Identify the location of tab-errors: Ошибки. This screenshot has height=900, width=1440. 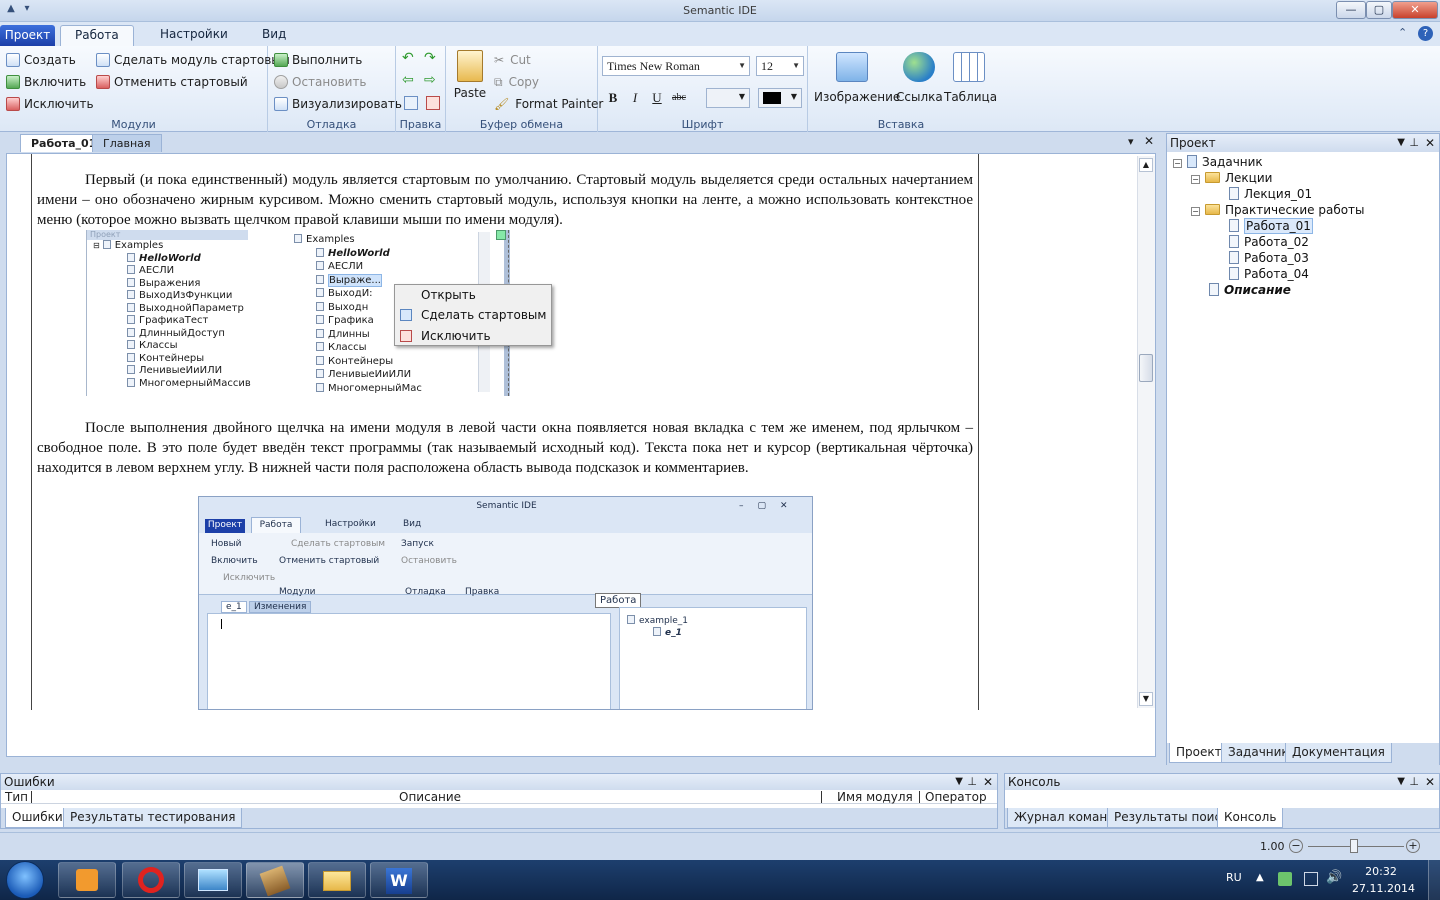
(37, 818).